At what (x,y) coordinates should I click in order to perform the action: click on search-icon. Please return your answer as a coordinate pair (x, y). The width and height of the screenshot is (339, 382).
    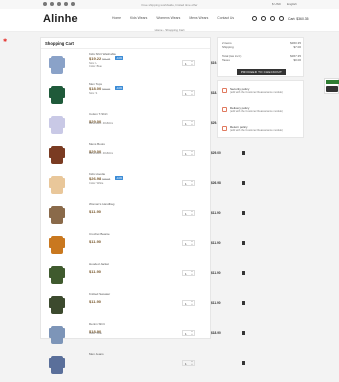
    Looking at the image, I should click on (254, 18).